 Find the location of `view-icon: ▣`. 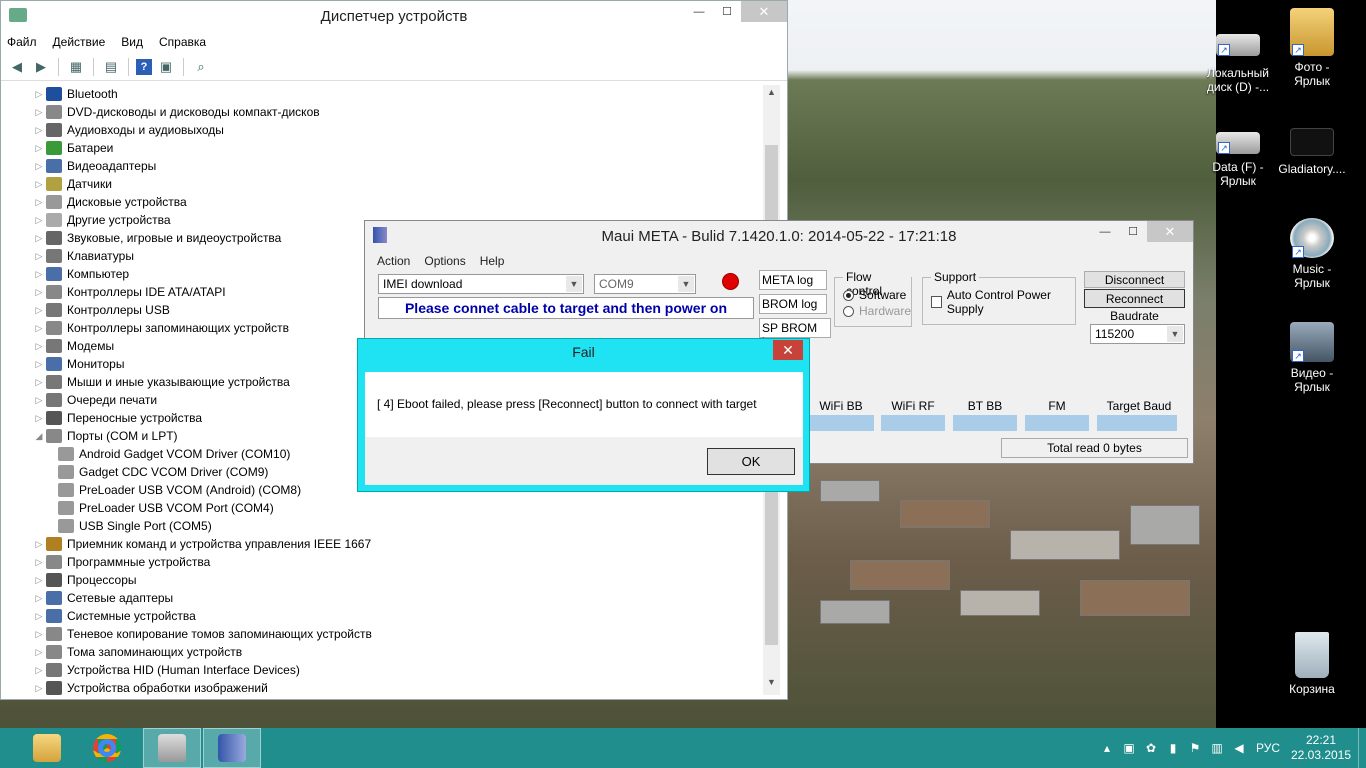

view-icon: ▣ is located at coordinates (166, 67).